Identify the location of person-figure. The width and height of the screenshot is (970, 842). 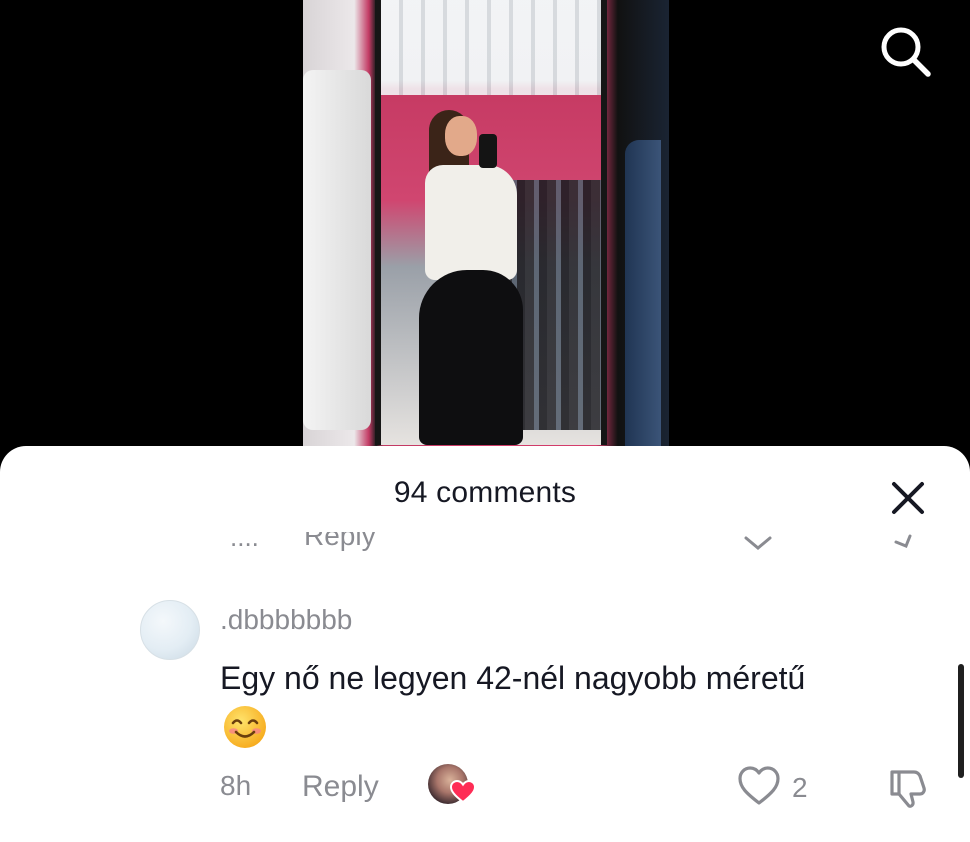
(471, 277).